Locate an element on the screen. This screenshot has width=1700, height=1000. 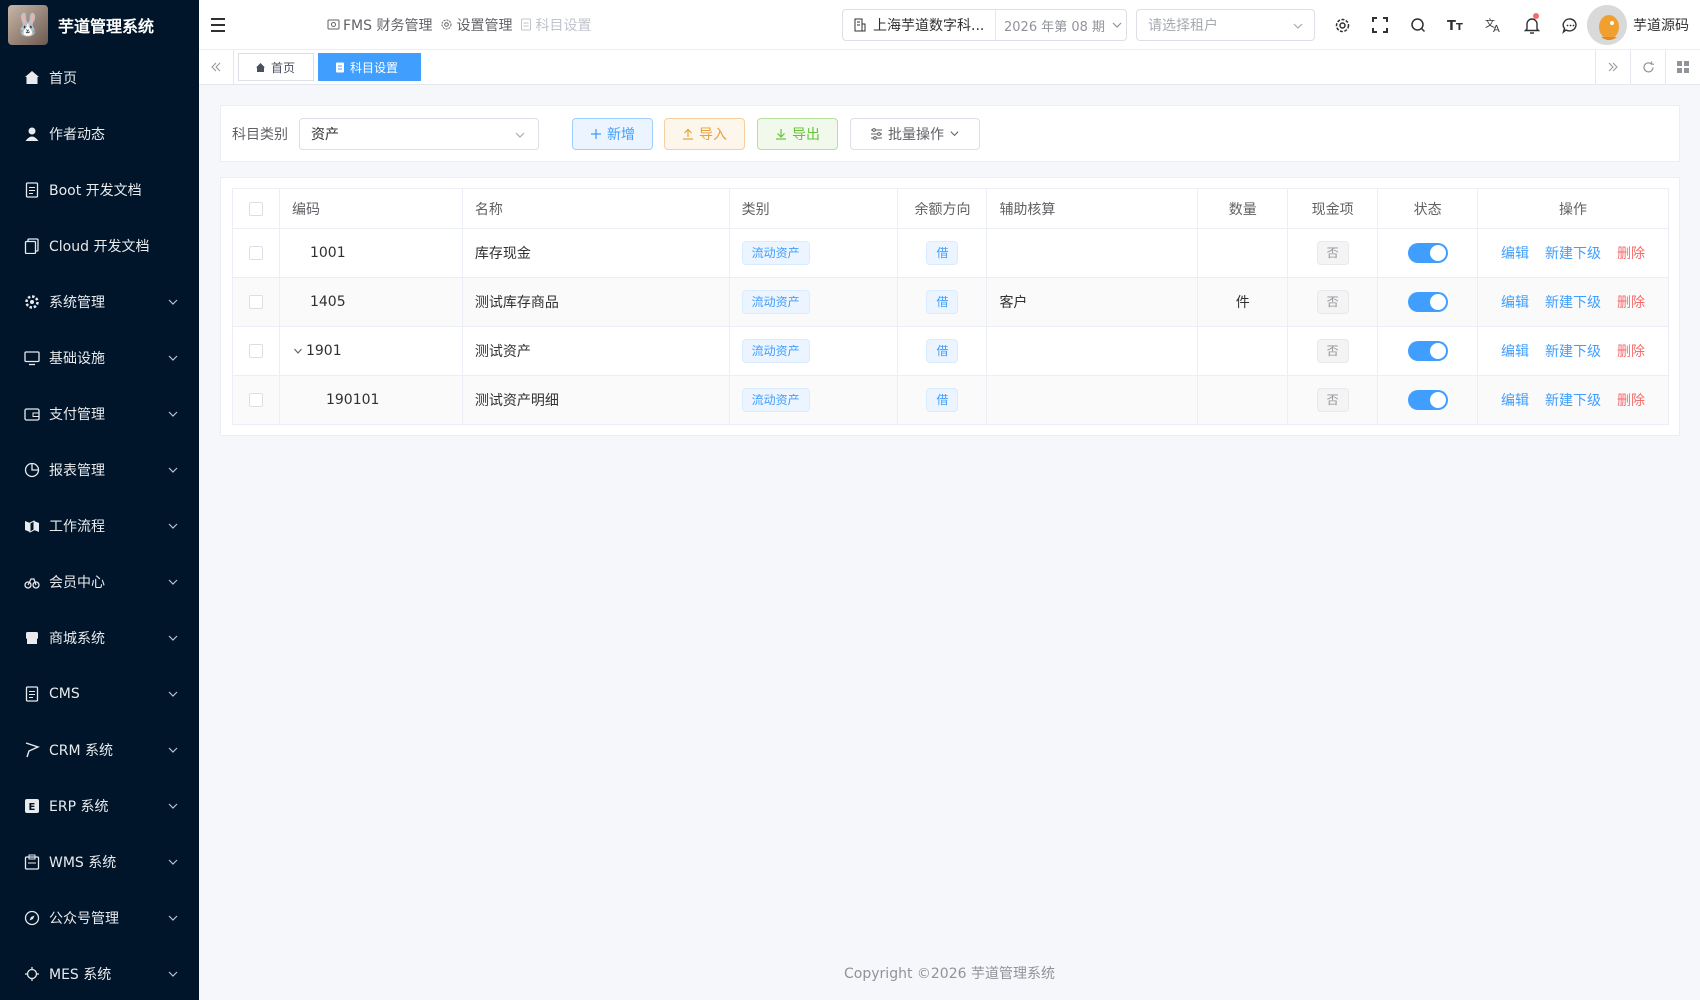
font-size-button: TT is located at coordinates (1456, 25).